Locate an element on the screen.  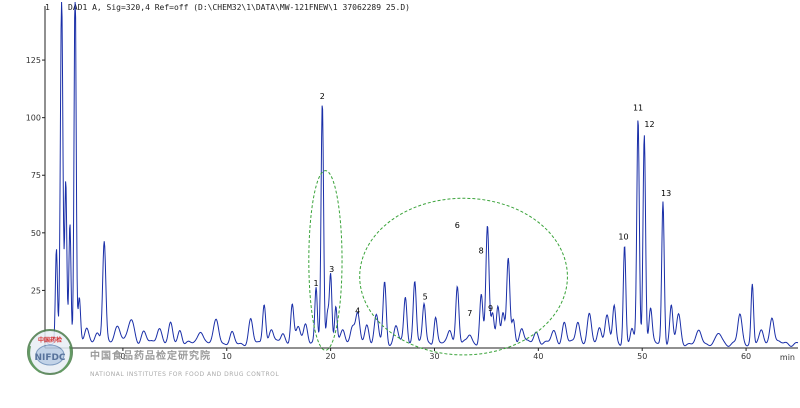
peak-label-7: 7 is located at coordinates (469, 313).